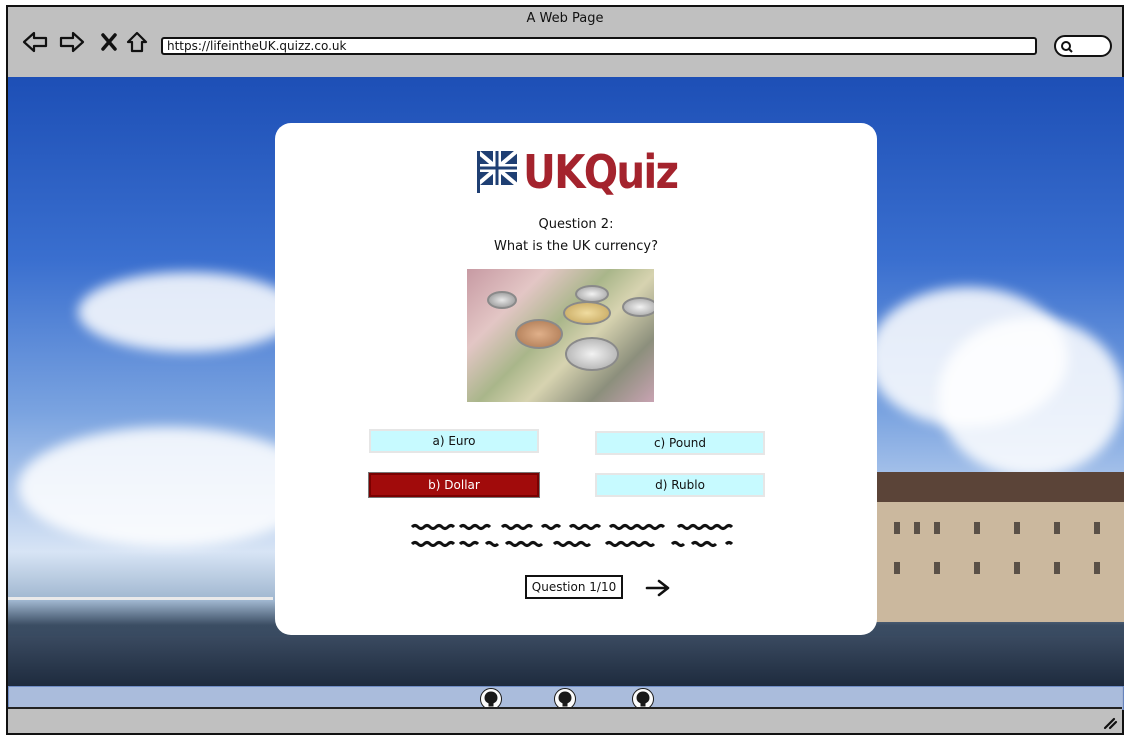  I want to click on logo: UKQuiz, so click(587, 172).